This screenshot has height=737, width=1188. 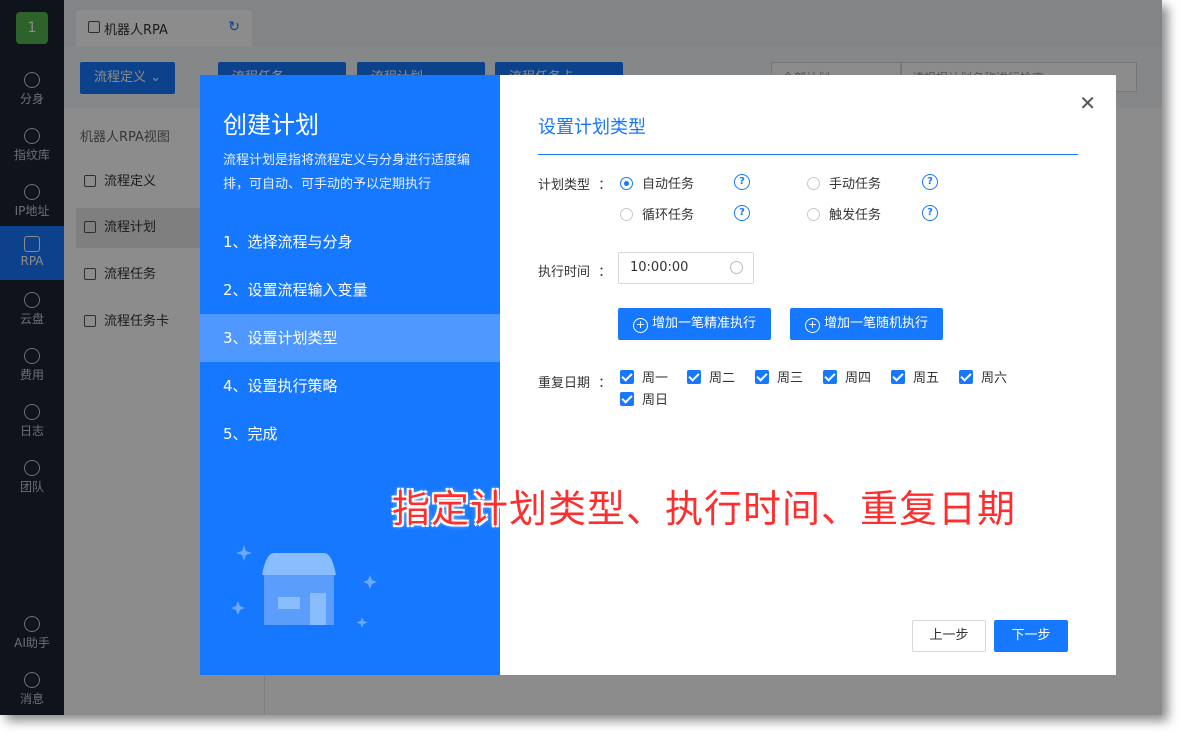 I want to click on wizard-step-1: 1、选择流程与分身, so click(x=350, y=242).